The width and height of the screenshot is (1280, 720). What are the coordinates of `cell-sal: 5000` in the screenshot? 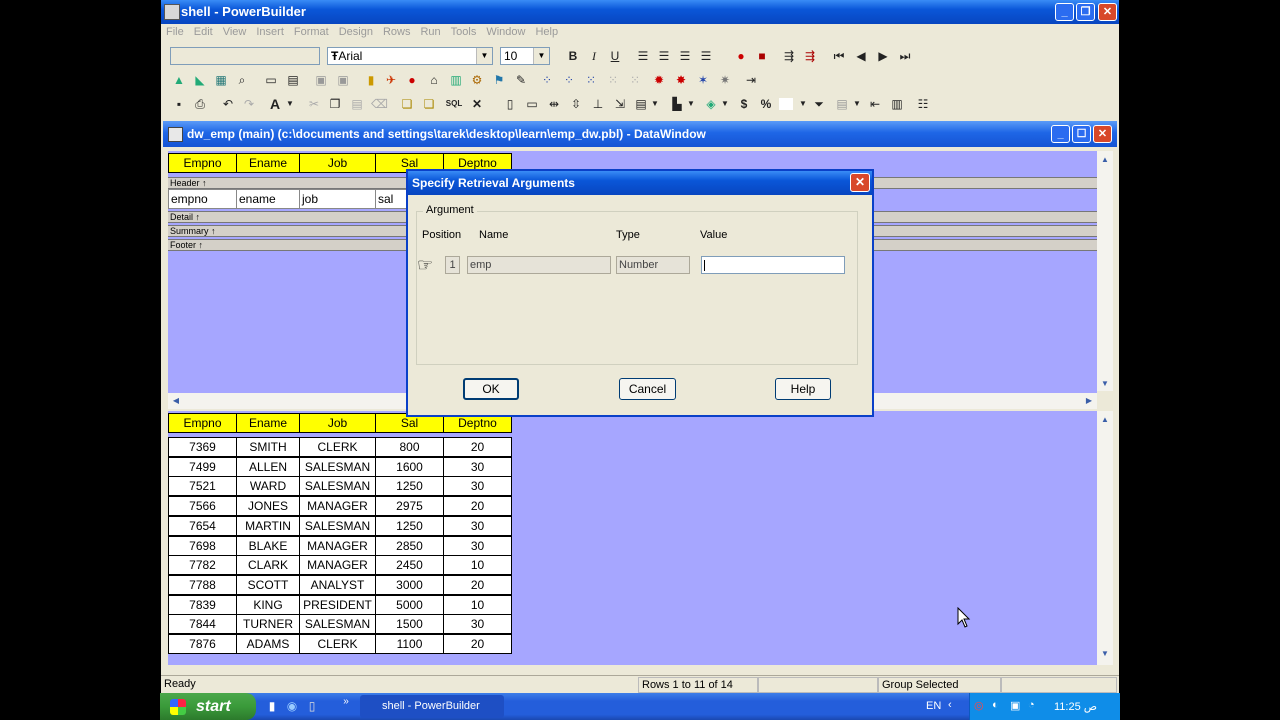 It's located at (409, 604).